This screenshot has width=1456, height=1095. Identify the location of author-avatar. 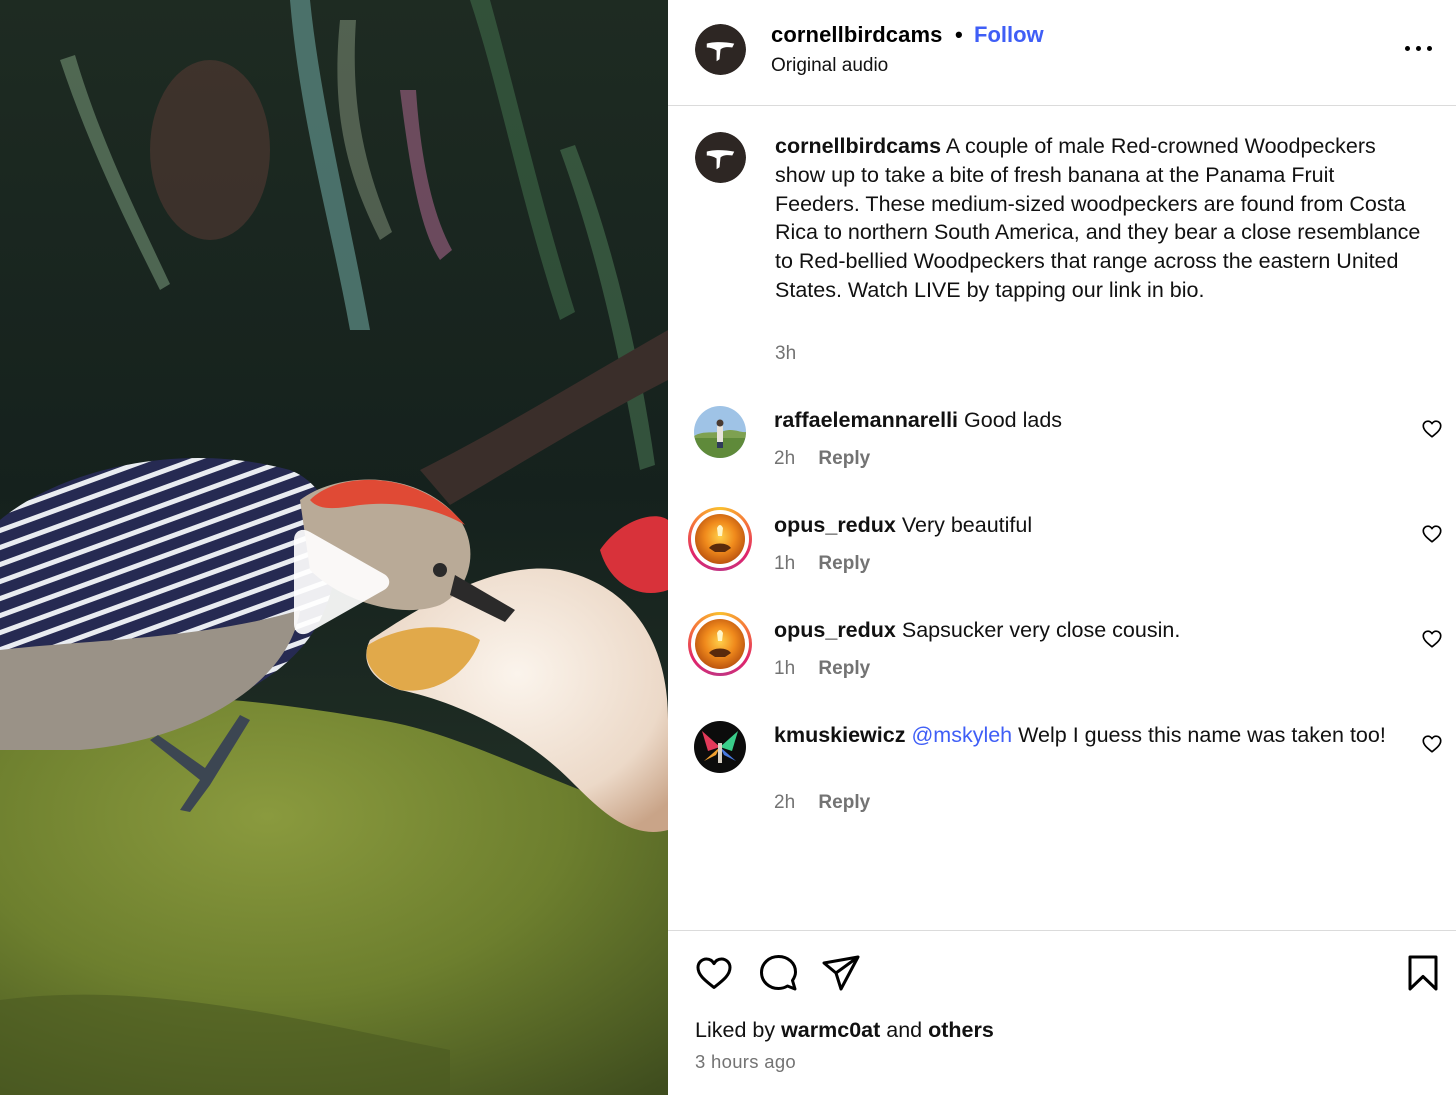
(720, 49).